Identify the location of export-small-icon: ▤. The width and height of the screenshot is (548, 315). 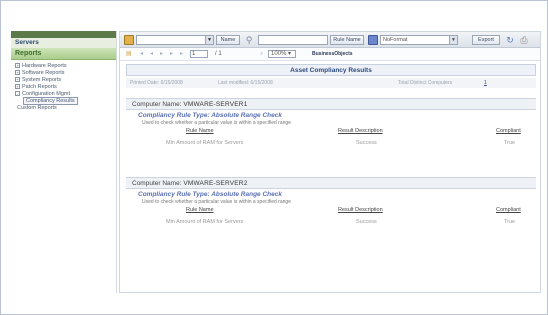
(129, 54).